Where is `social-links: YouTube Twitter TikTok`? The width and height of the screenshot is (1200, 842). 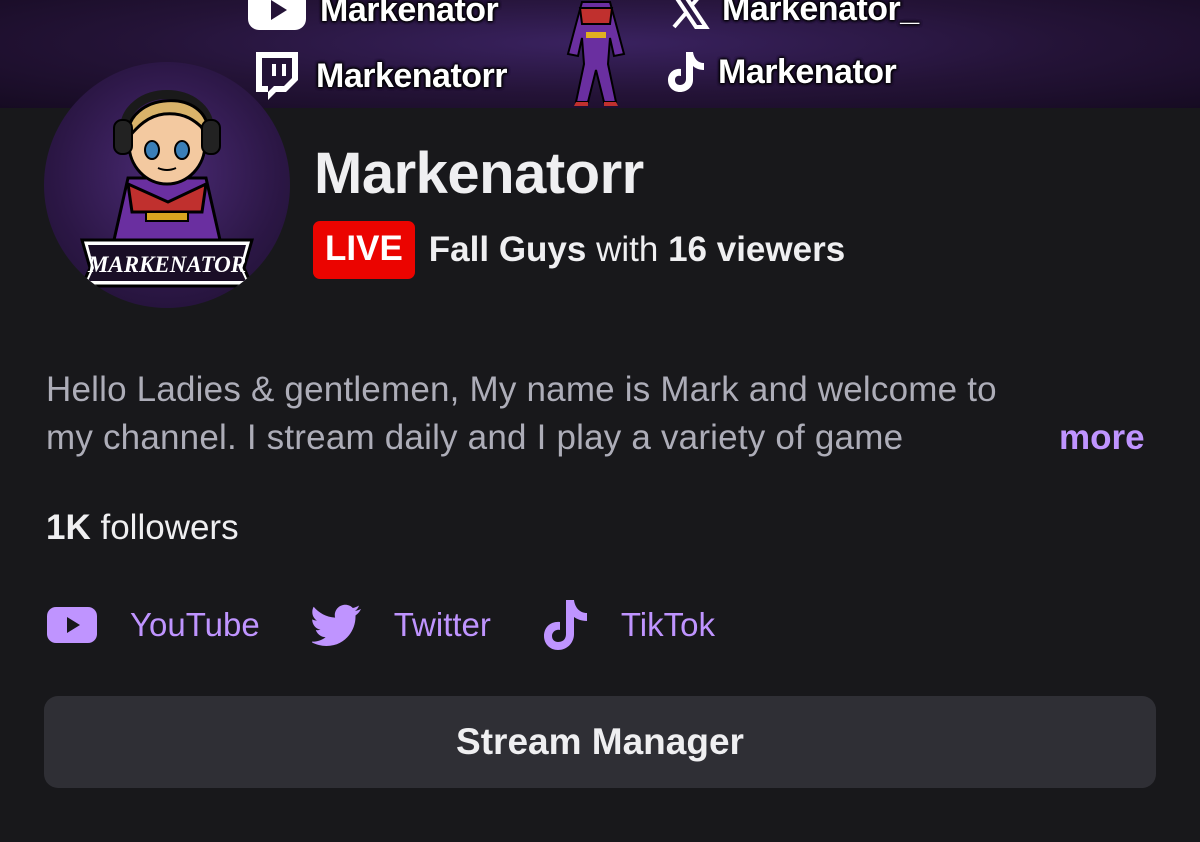 social-links: YouTube Twitter TikTok is located at coordinates (380, 625).